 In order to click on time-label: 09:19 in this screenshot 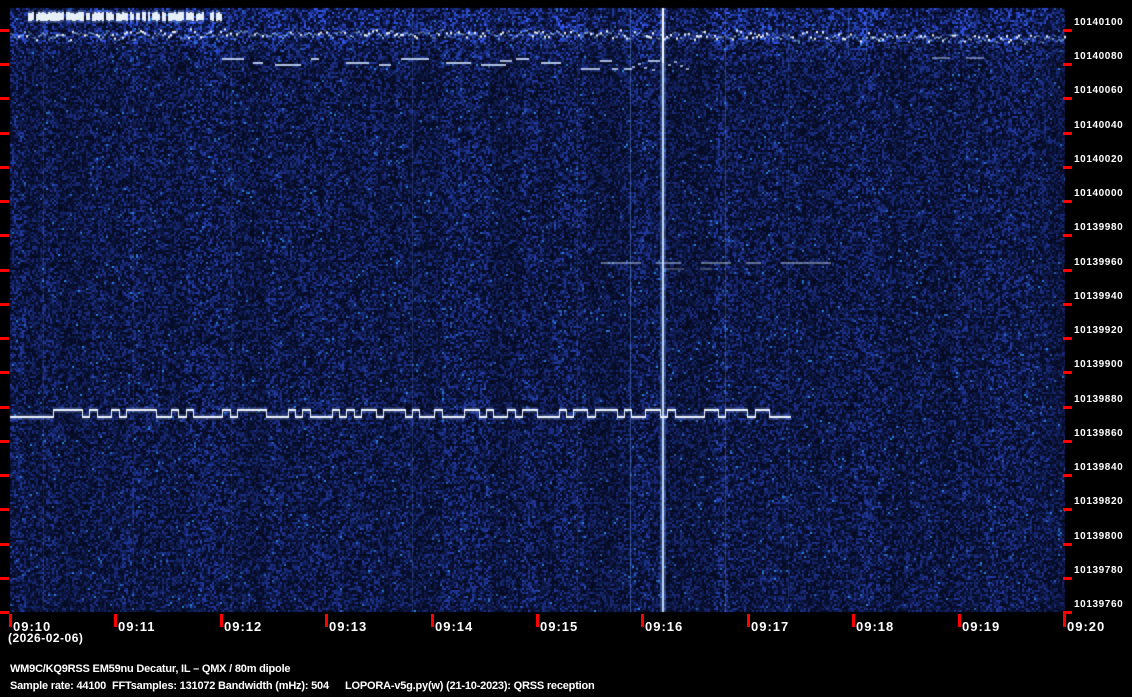, I will do `click(981, 626)`.